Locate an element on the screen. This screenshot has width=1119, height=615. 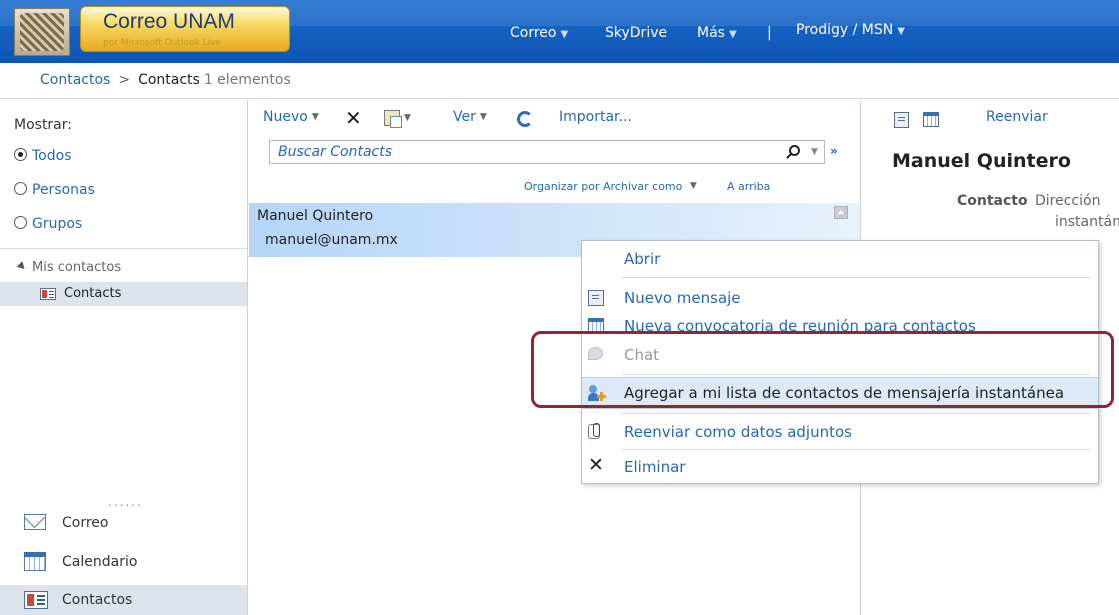
forward-link: Reenviar is located at coordinates (1017, 117).